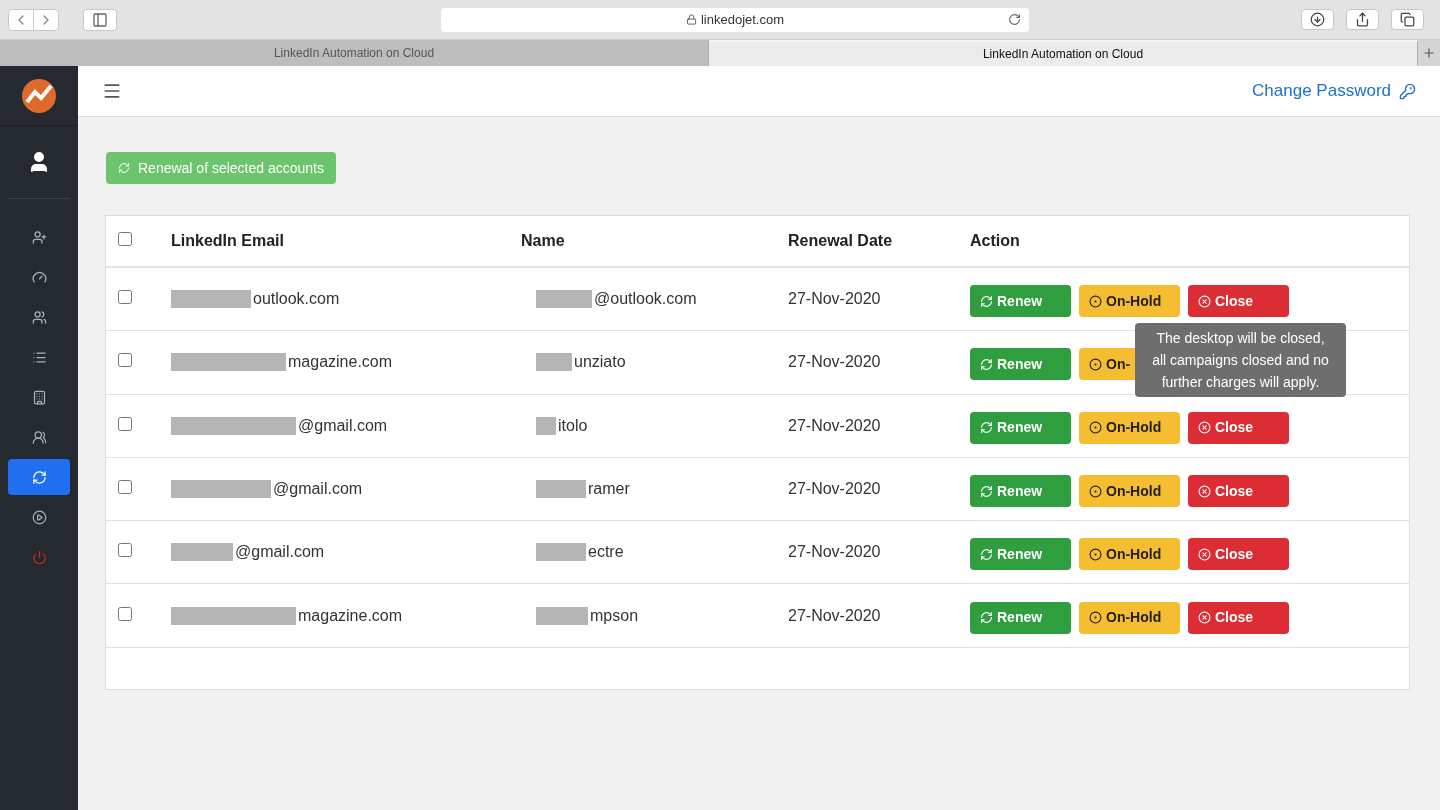 This screenshot has height=810, width=1440. What do you see at coordinates (1334, 91) in the screenshot?
I see `change-password-link: Change Password` at bounding box center [1334, 91].